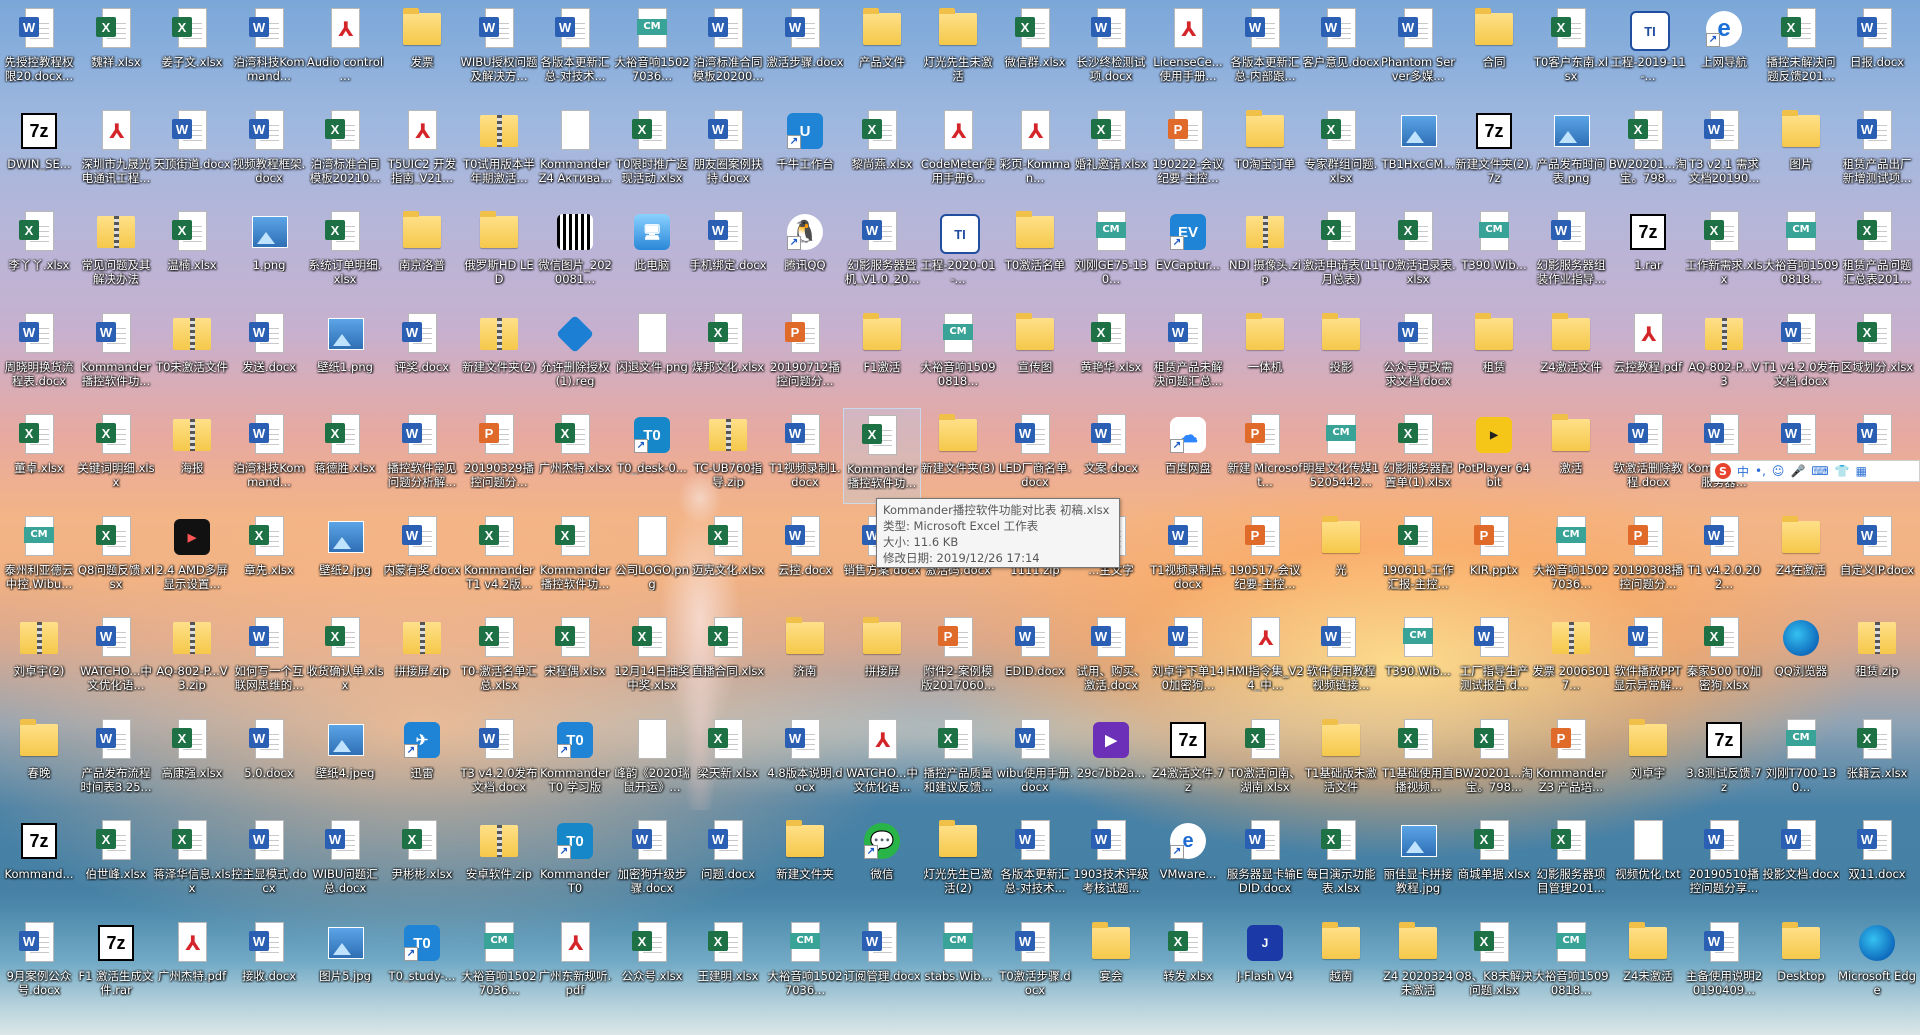  Describe the element at coordinates (1265, 862) in the screenshot. I see `desktop-icon: W 服务器显卡输EDID.docx` at that location.